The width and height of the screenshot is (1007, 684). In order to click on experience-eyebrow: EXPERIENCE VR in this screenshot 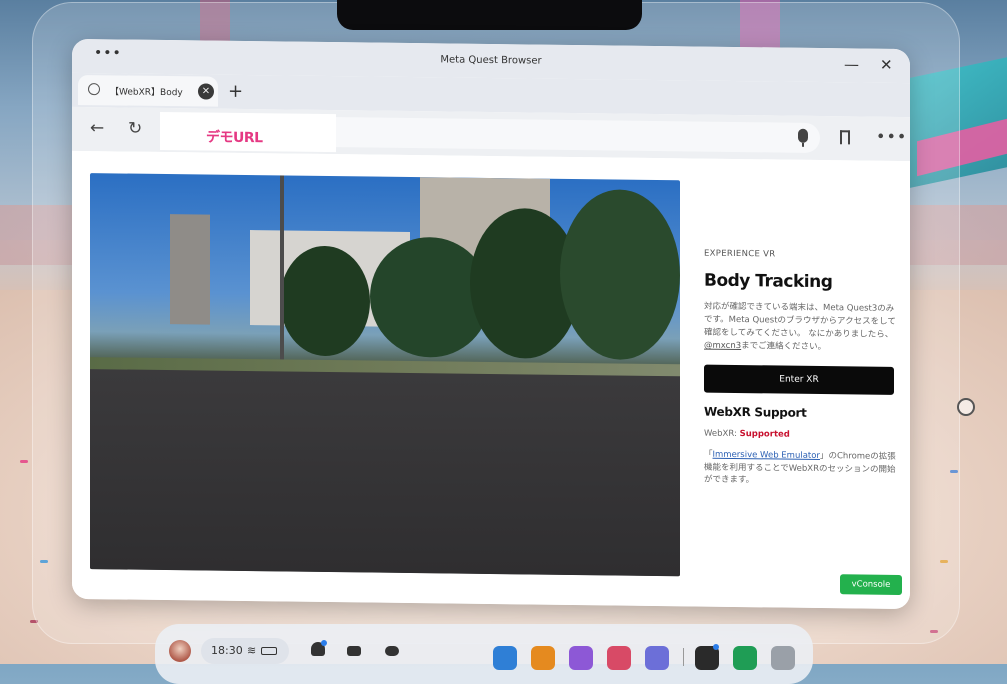, I will do `click(740, 254)`.